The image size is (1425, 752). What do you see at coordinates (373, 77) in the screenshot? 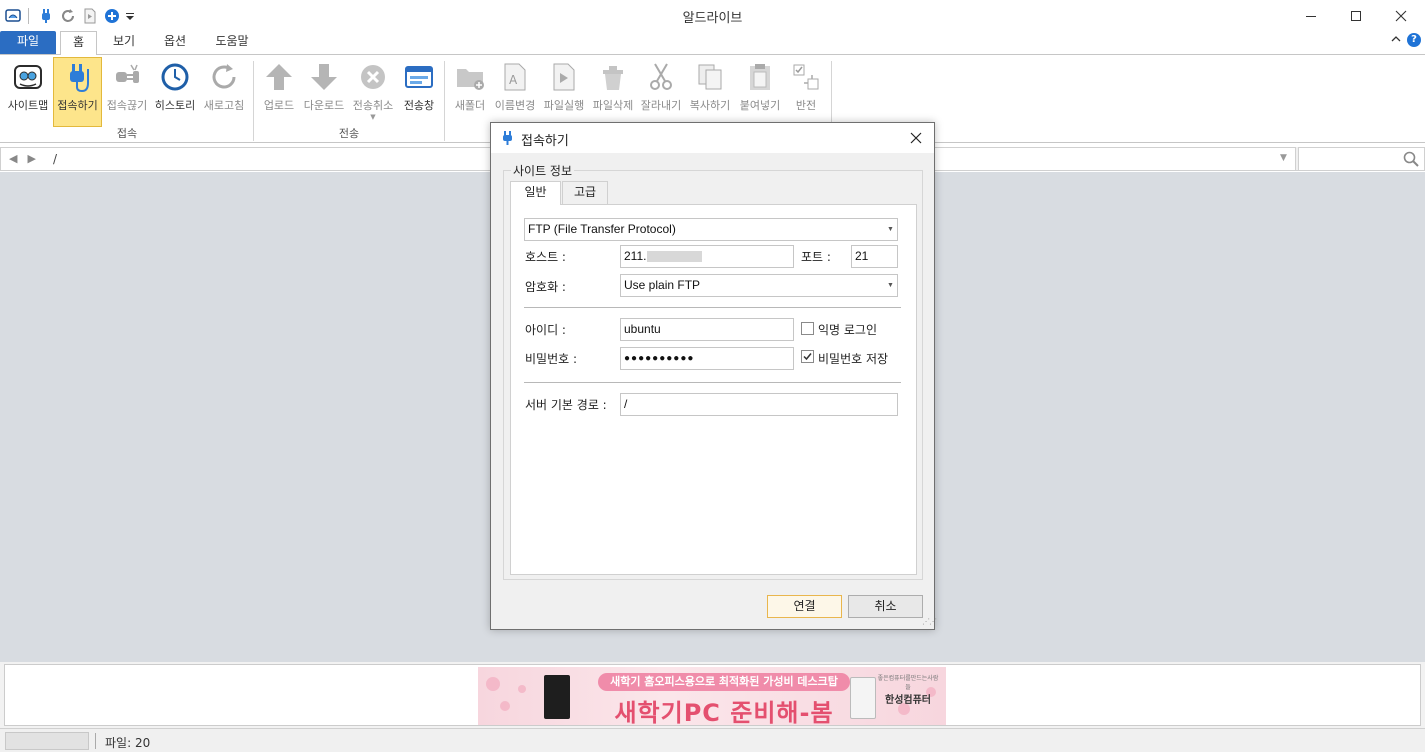
I see `cancel-circle-icon` at bounding box center [373, 77].